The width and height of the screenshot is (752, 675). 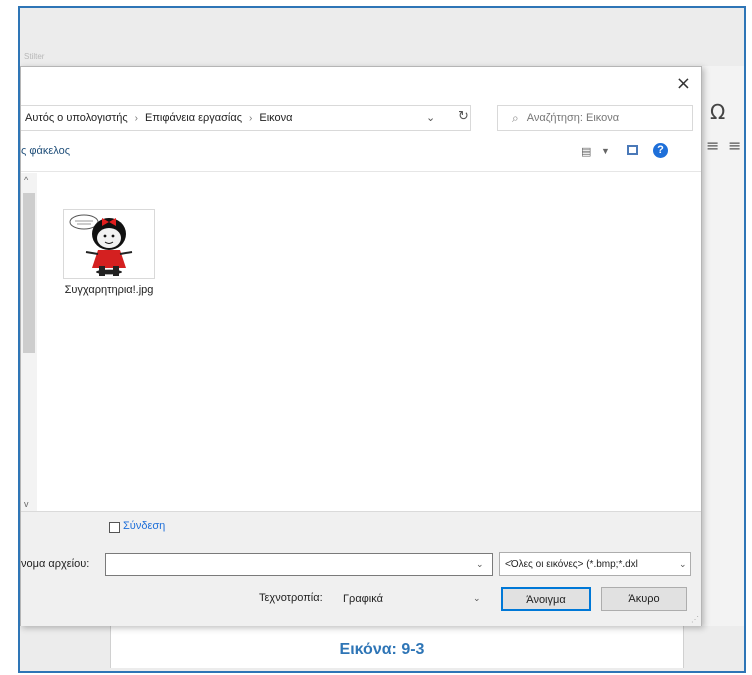 What do you see at coordinates (382, 649) in the screenshot?
I see `figure-caption: Εικόνα: 9-3` at bounding box center [382, 649].